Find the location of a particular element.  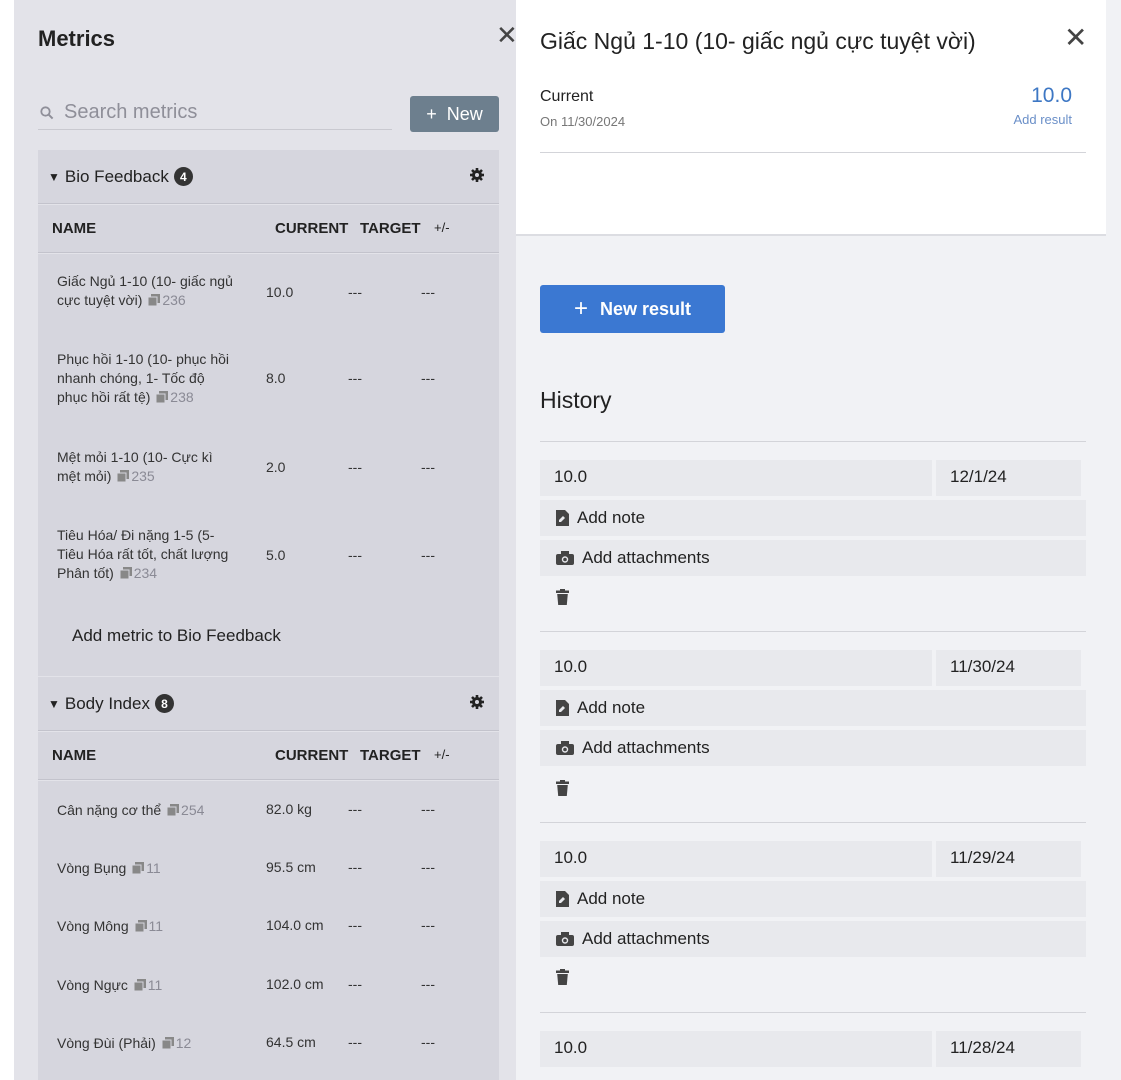

current-value: 64.5 cm is located at coordinates (291, 1042).